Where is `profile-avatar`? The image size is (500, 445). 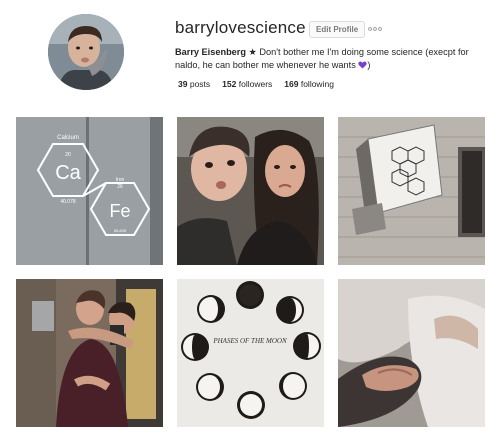 profile-avatar is located at coordinates (86, 52).